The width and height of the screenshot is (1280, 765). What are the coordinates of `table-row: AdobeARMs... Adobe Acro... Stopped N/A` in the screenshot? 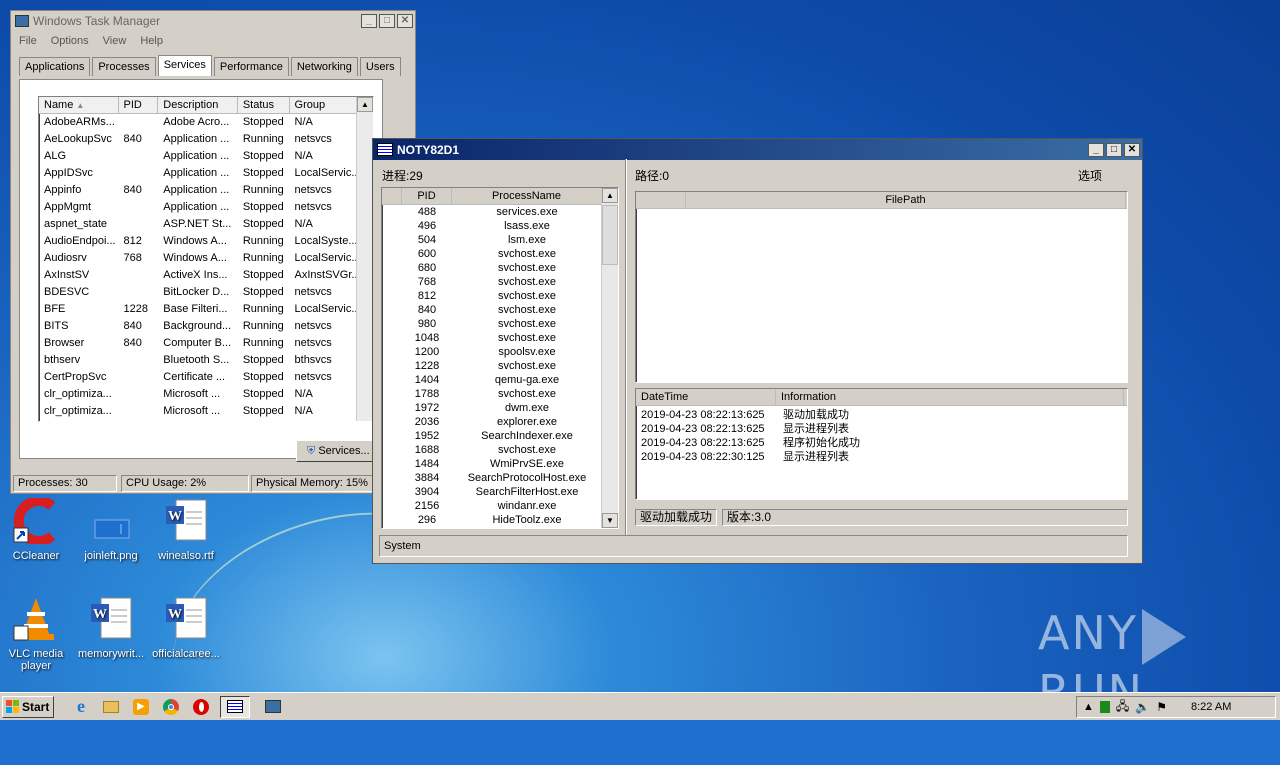 It's located at (206, 122).